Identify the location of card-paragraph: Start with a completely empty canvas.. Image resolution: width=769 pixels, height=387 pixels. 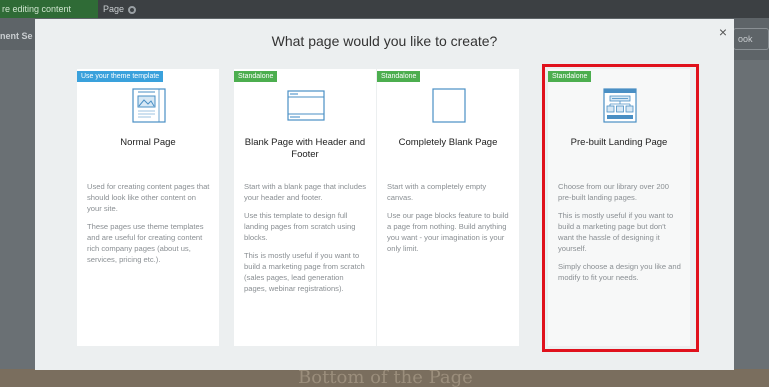
(437, 192).